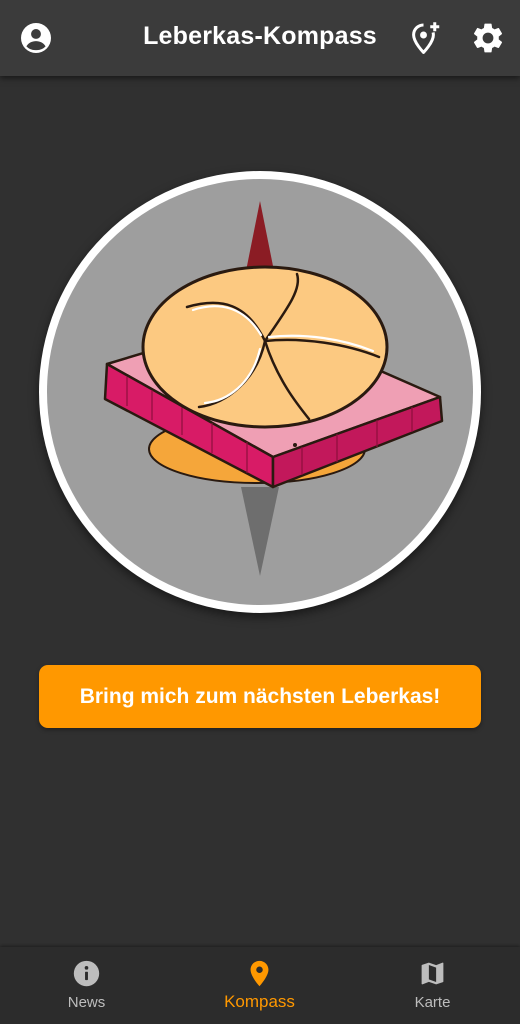 This screenshot has height=1024, width=520. I want to click on bottom-navigation: News Kompass Karte, so click(260, 985).